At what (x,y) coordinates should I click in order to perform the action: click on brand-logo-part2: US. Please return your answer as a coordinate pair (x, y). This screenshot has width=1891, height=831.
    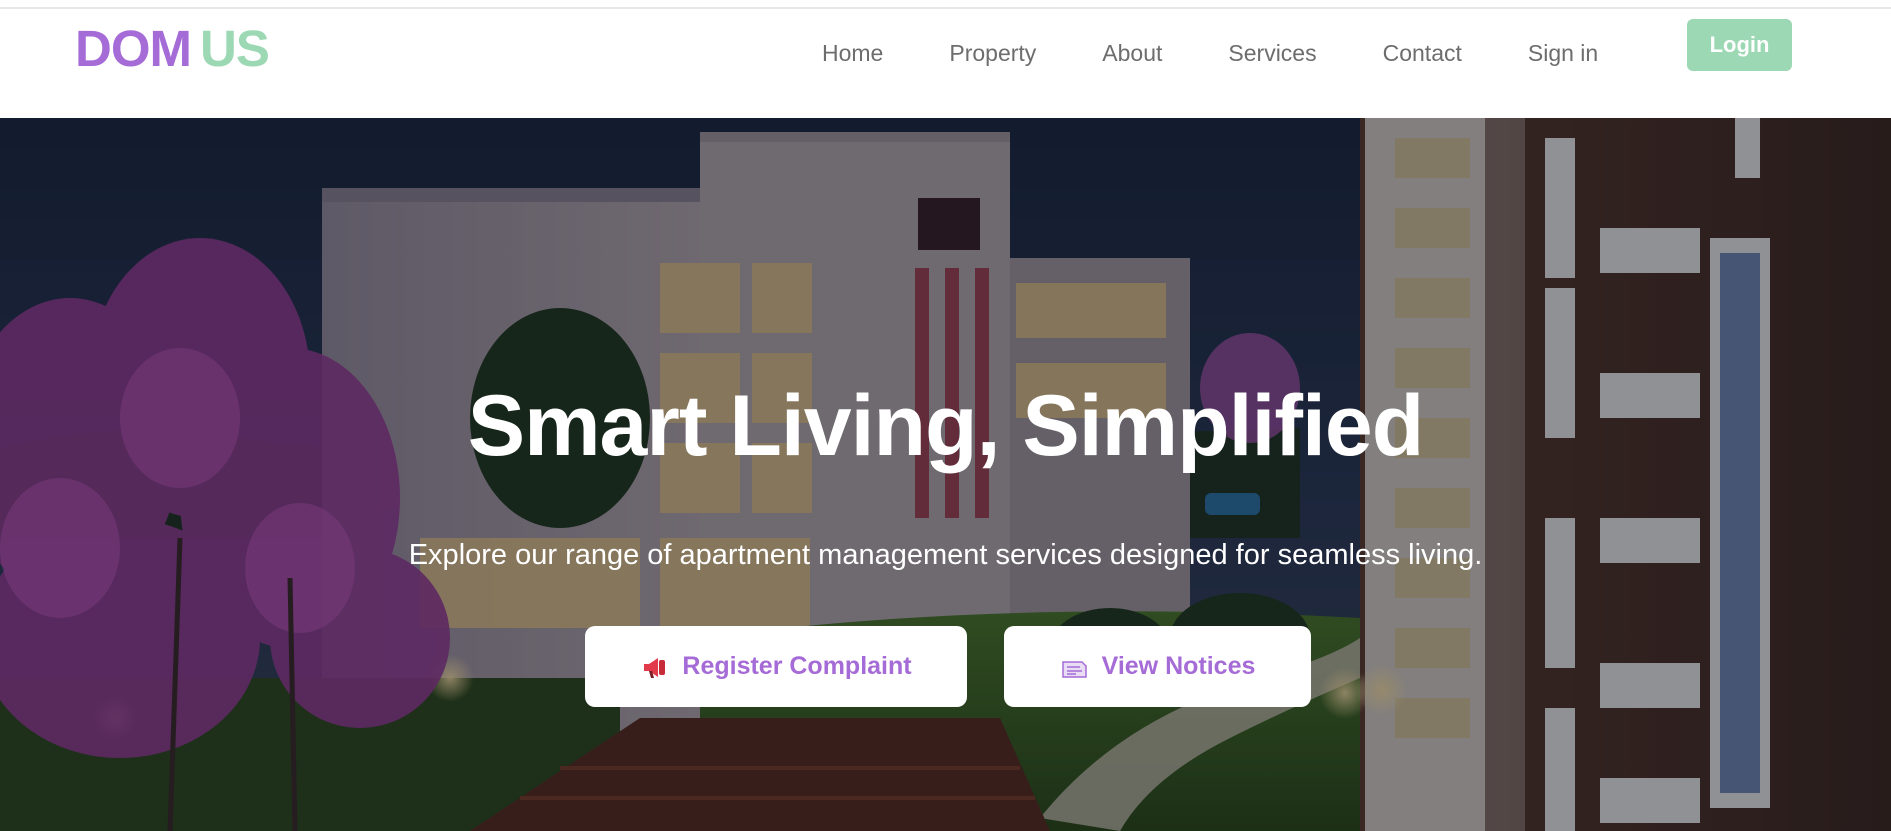
    Looking at the image, I should click on (234, 48).